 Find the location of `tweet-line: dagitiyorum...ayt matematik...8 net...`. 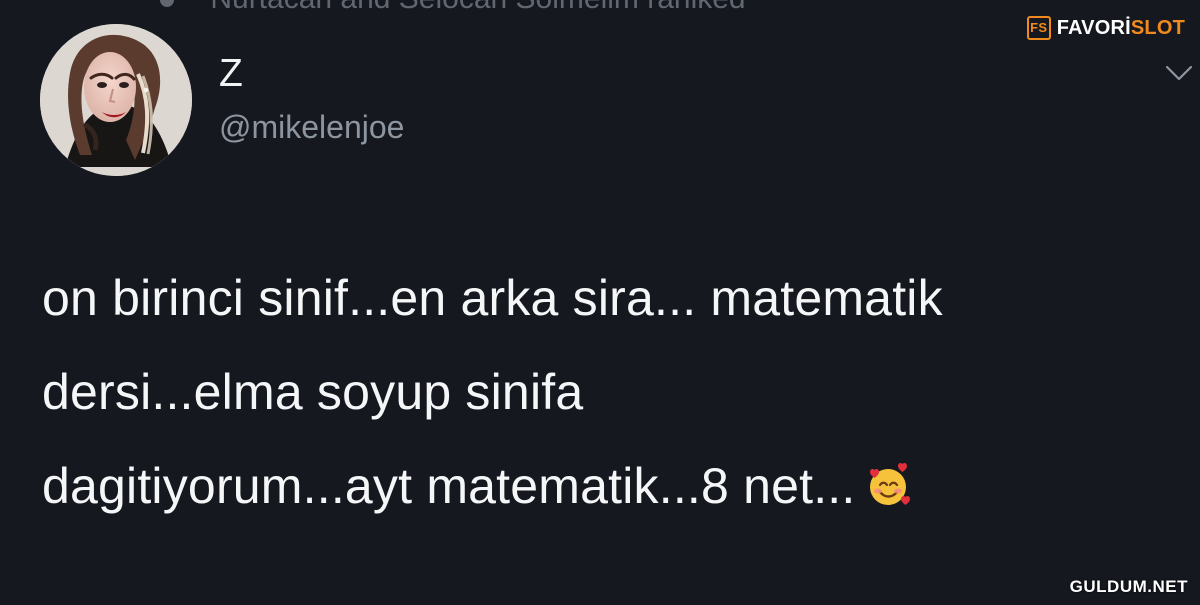

tweet-line: dagitiyorum...ayt matematik...8 net... is located at coordinates (607, 486).